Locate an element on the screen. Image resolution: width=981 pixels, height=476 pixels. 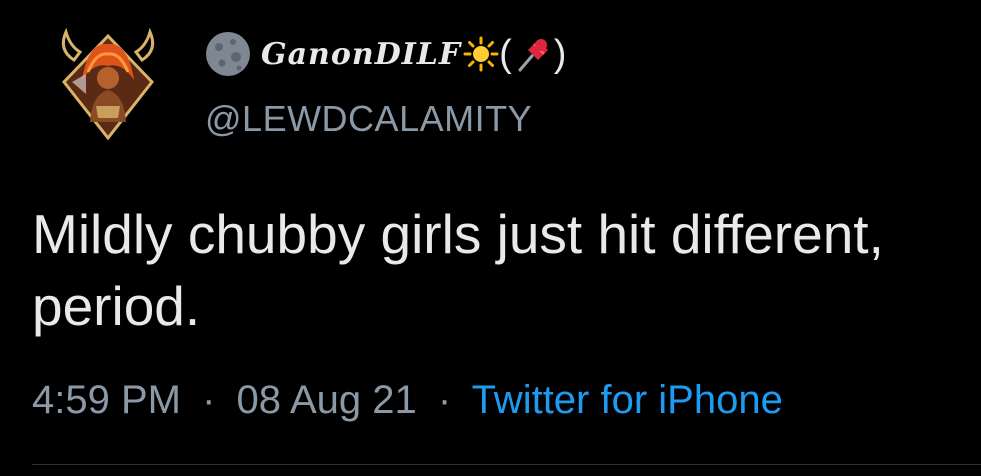
user-handle: @LEWDCALAMITY is located at coordinates (385, 119).